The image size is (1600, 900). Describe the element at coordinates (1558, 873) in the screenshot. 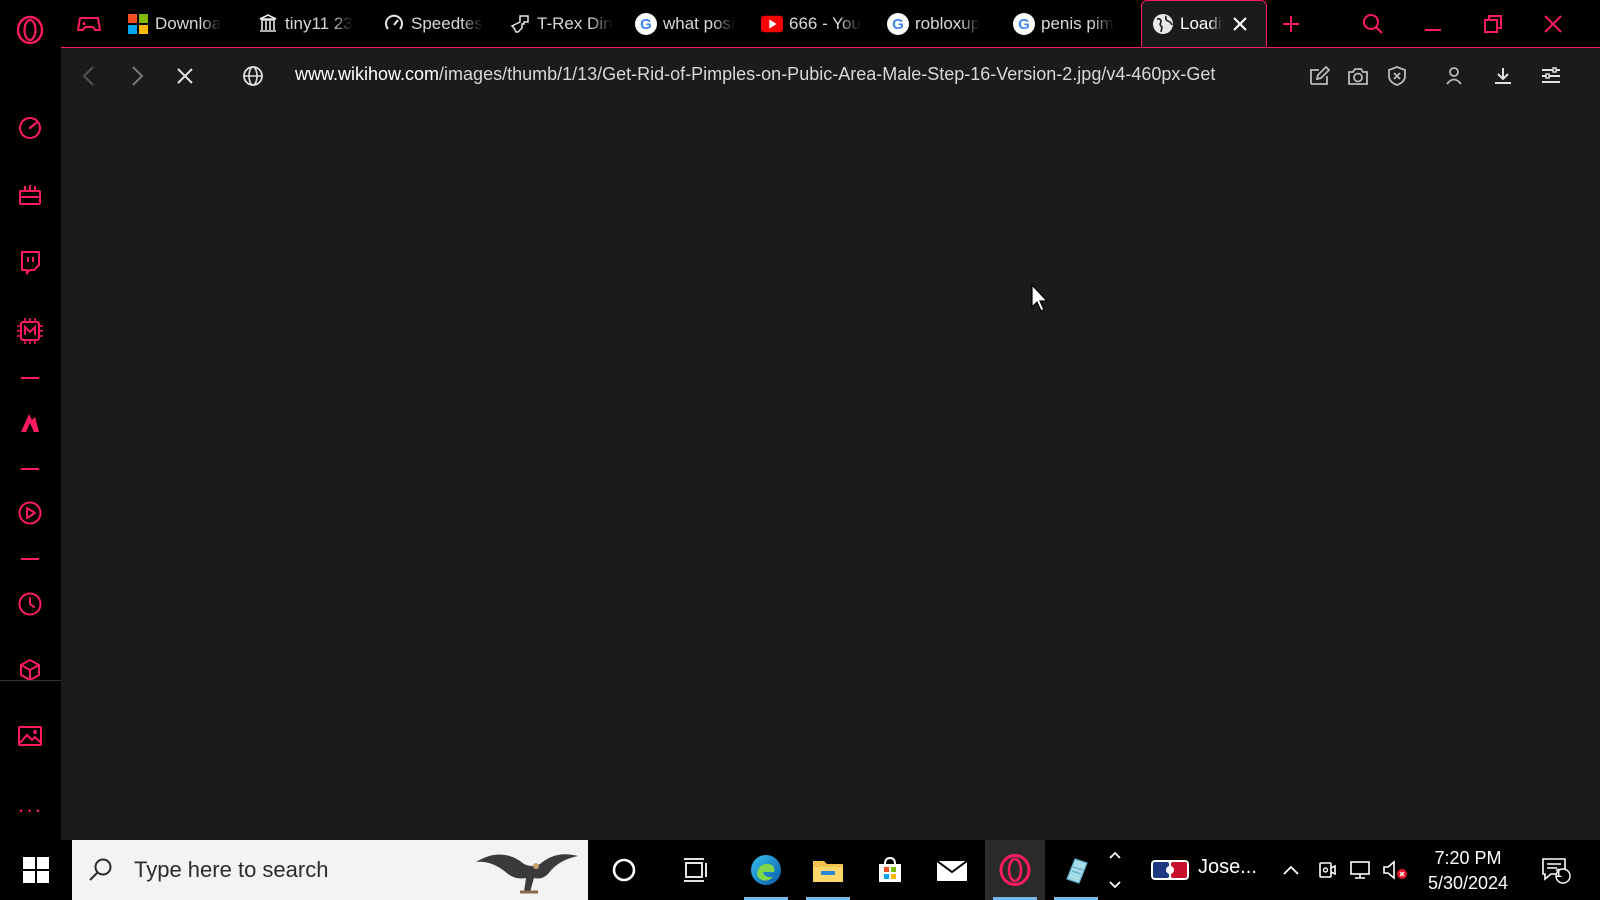

I see `notification-count-badge: 1` at that location.